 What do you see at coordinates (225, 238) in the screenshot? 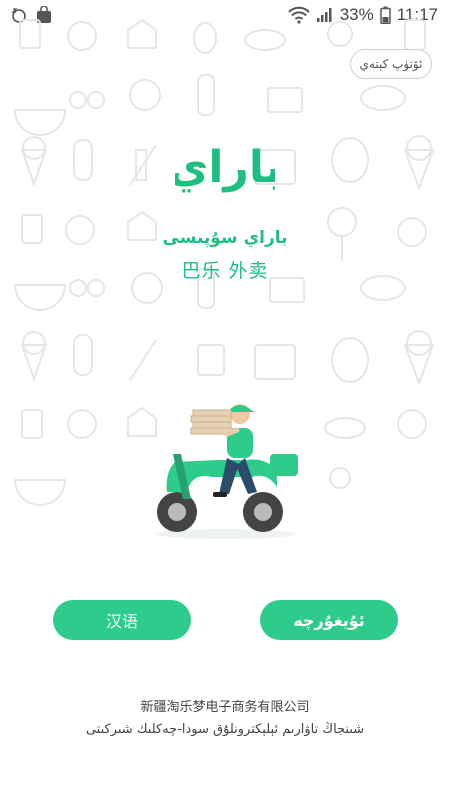
I see `brand-uyghur-name: باراي سۇپىسى` at bounding box center [225, 238].